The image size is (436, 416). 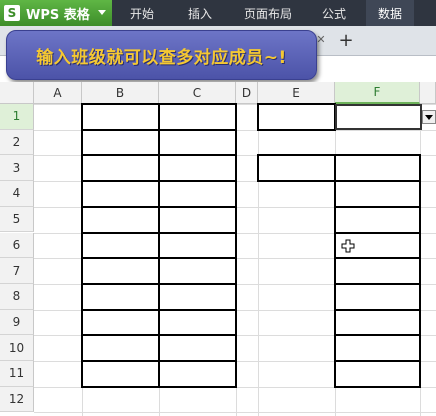 I want to click on row-header-1: 1, so click(x=17, y=117).